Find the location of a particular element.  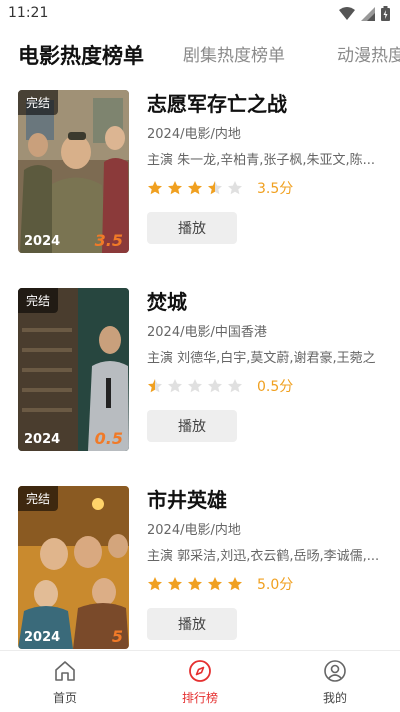

category-tabs: 电影热度榜单 剧集热度榜单 动漫热度 is located at coordinates (200, 58).